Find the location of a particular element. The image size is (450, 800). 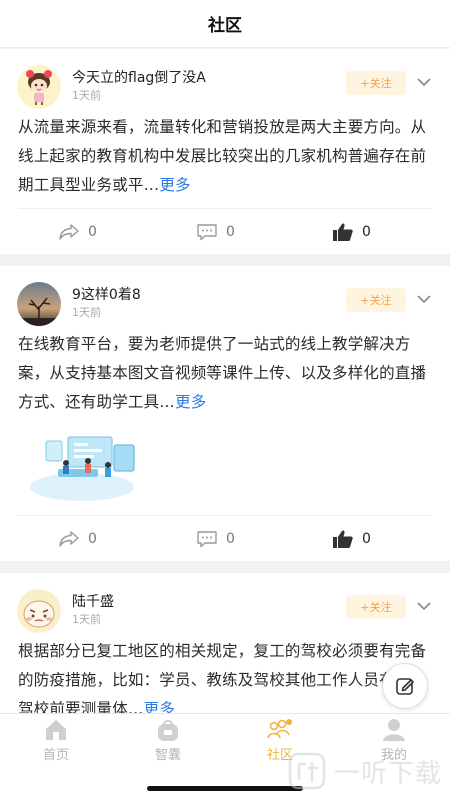

watermark: 一听下载 is located at coordinates (365, 771).